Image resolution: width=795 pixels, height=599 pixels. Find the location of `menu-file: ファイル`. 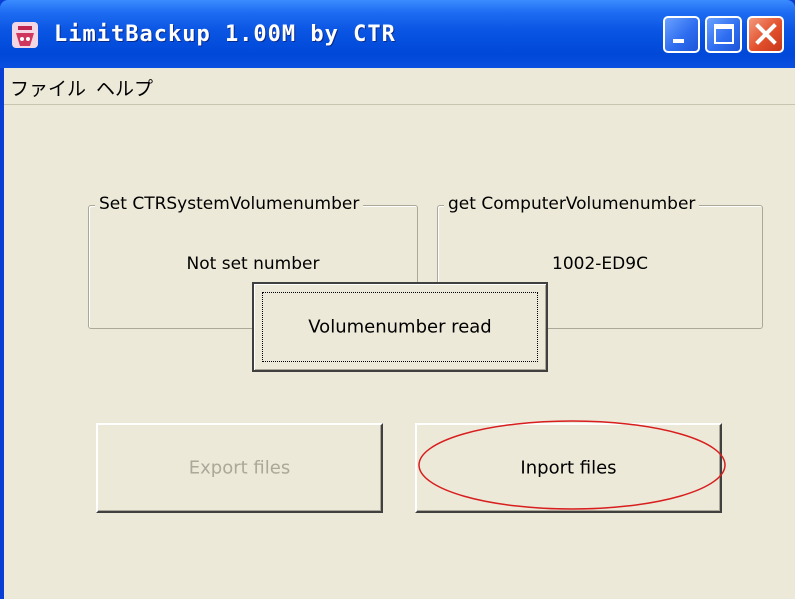

menu-file: ファイル is located at coordinates (48, 87).